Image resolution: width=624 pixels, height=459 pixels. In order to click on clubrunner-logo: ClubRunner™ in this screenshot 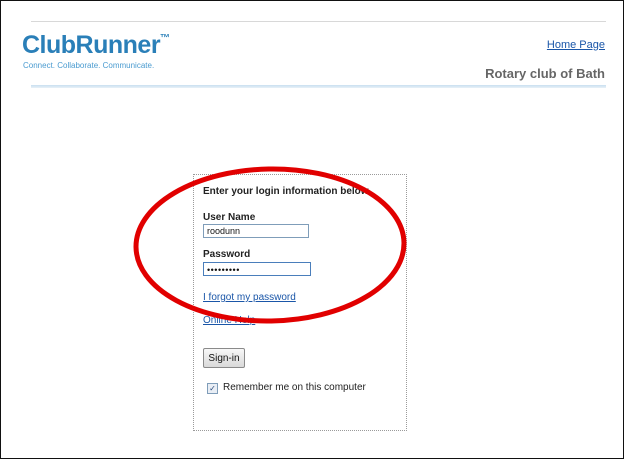, I will do `click(96, 45)`.